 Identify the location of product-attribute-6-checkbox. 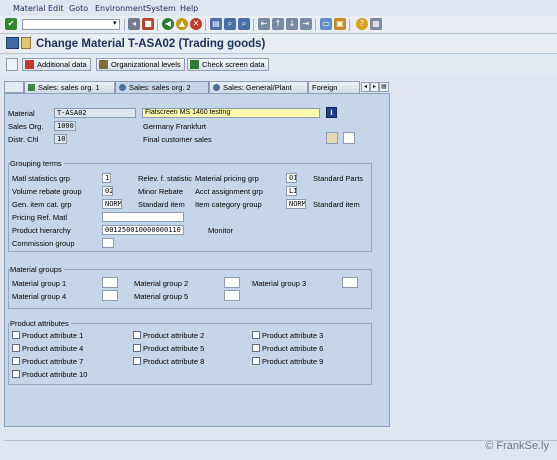
(256, 348).